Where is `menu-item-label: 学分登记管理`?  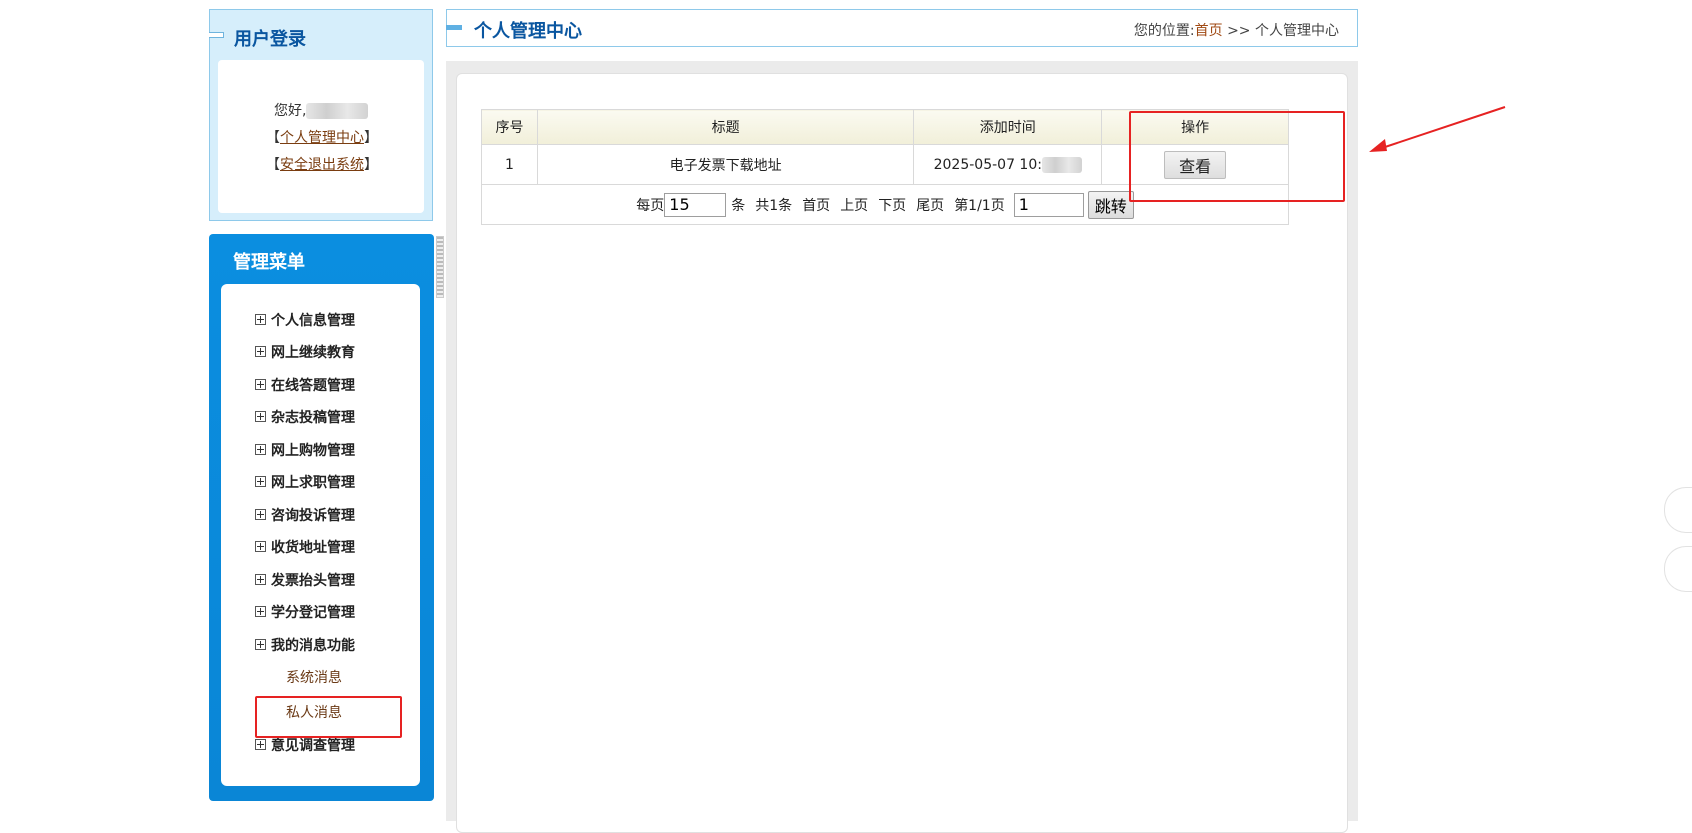 menu-item-label: 学分登记管理 is located at coordinates (313, 613).